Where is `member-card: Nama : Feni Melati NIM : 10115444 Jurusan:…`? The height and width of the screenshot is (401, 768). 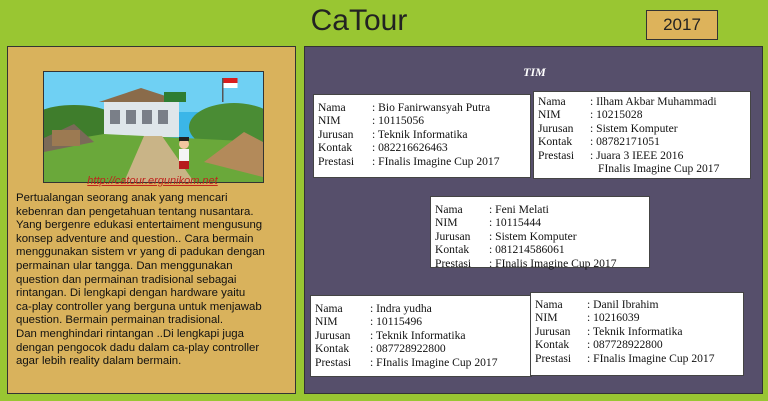
member-card: Nama : Feni Melati NIM : 10115444 Jurusan:… is located at coordinates (540, 233).